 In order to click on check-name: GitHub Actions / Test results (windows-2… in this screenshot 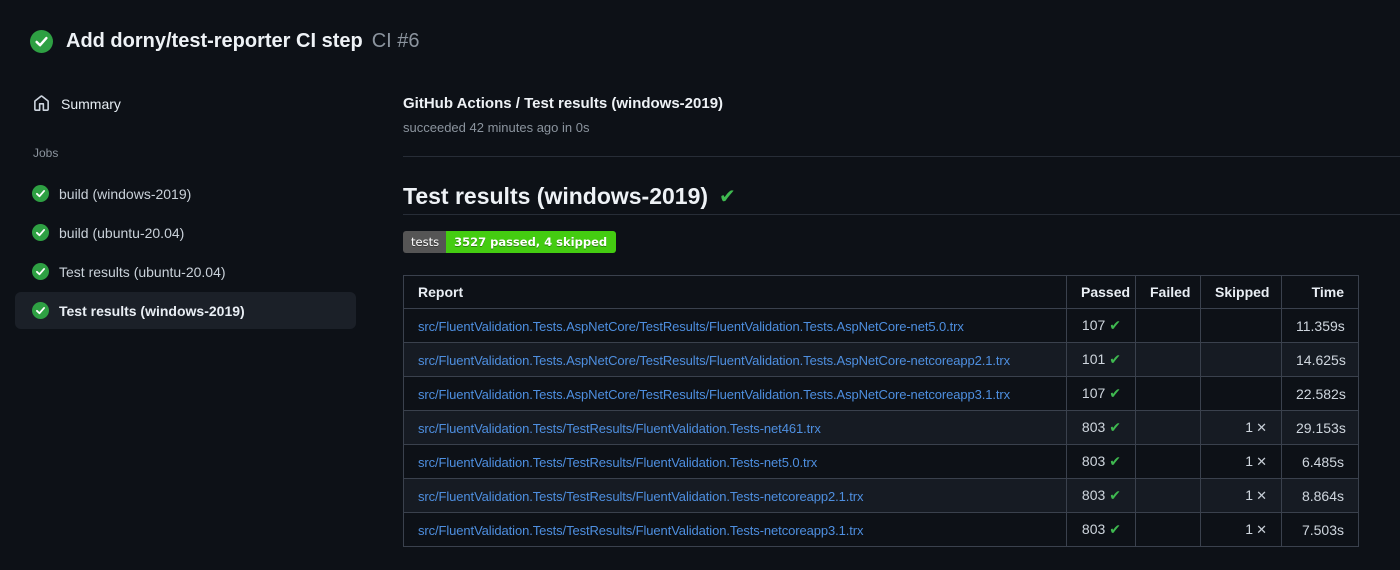, I will do `click(563, 103)`.